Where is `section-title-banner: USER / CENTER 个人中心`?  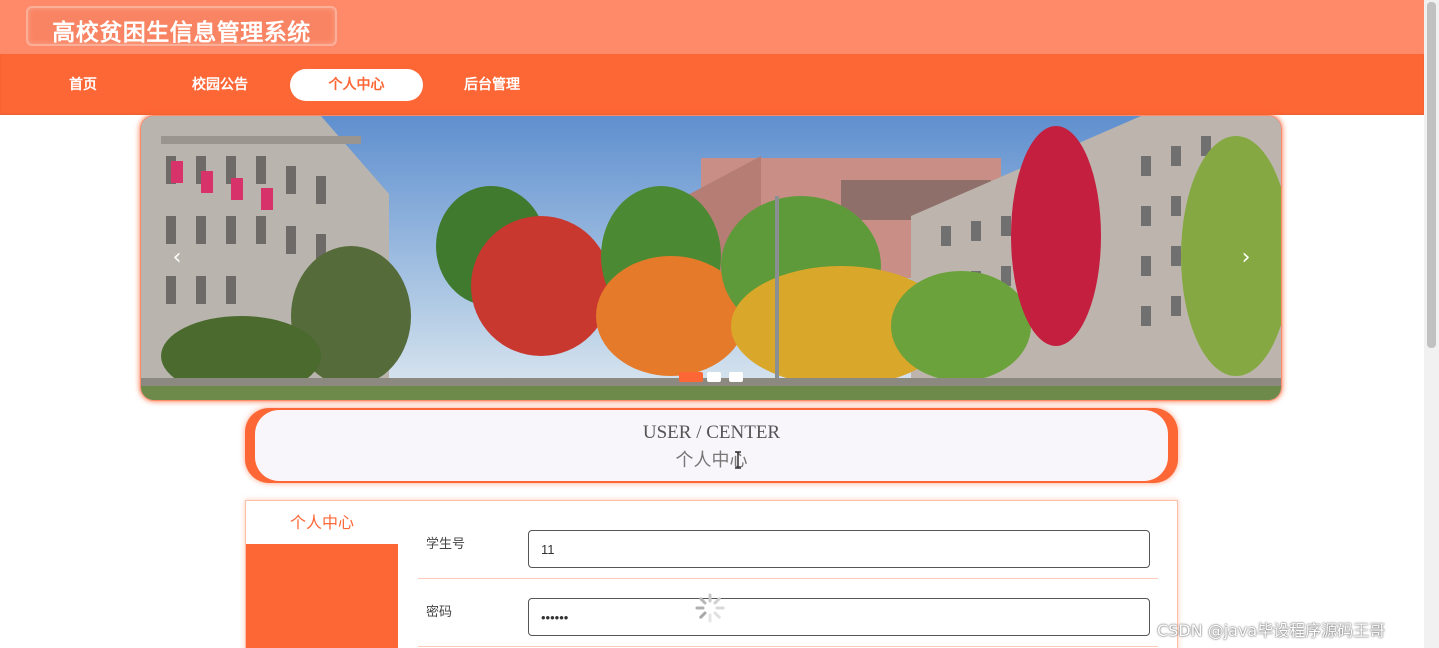 section-title-banner: USER / CENTER 个人中心 is located at coordinates (711, 445).